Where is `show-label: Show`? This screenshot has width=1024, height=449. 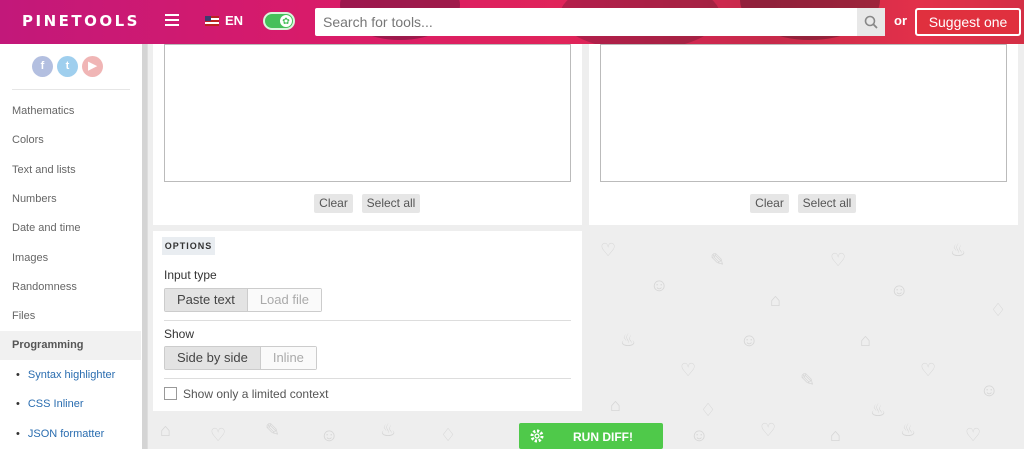 show-label: Show is located at coordinates (179, 334).